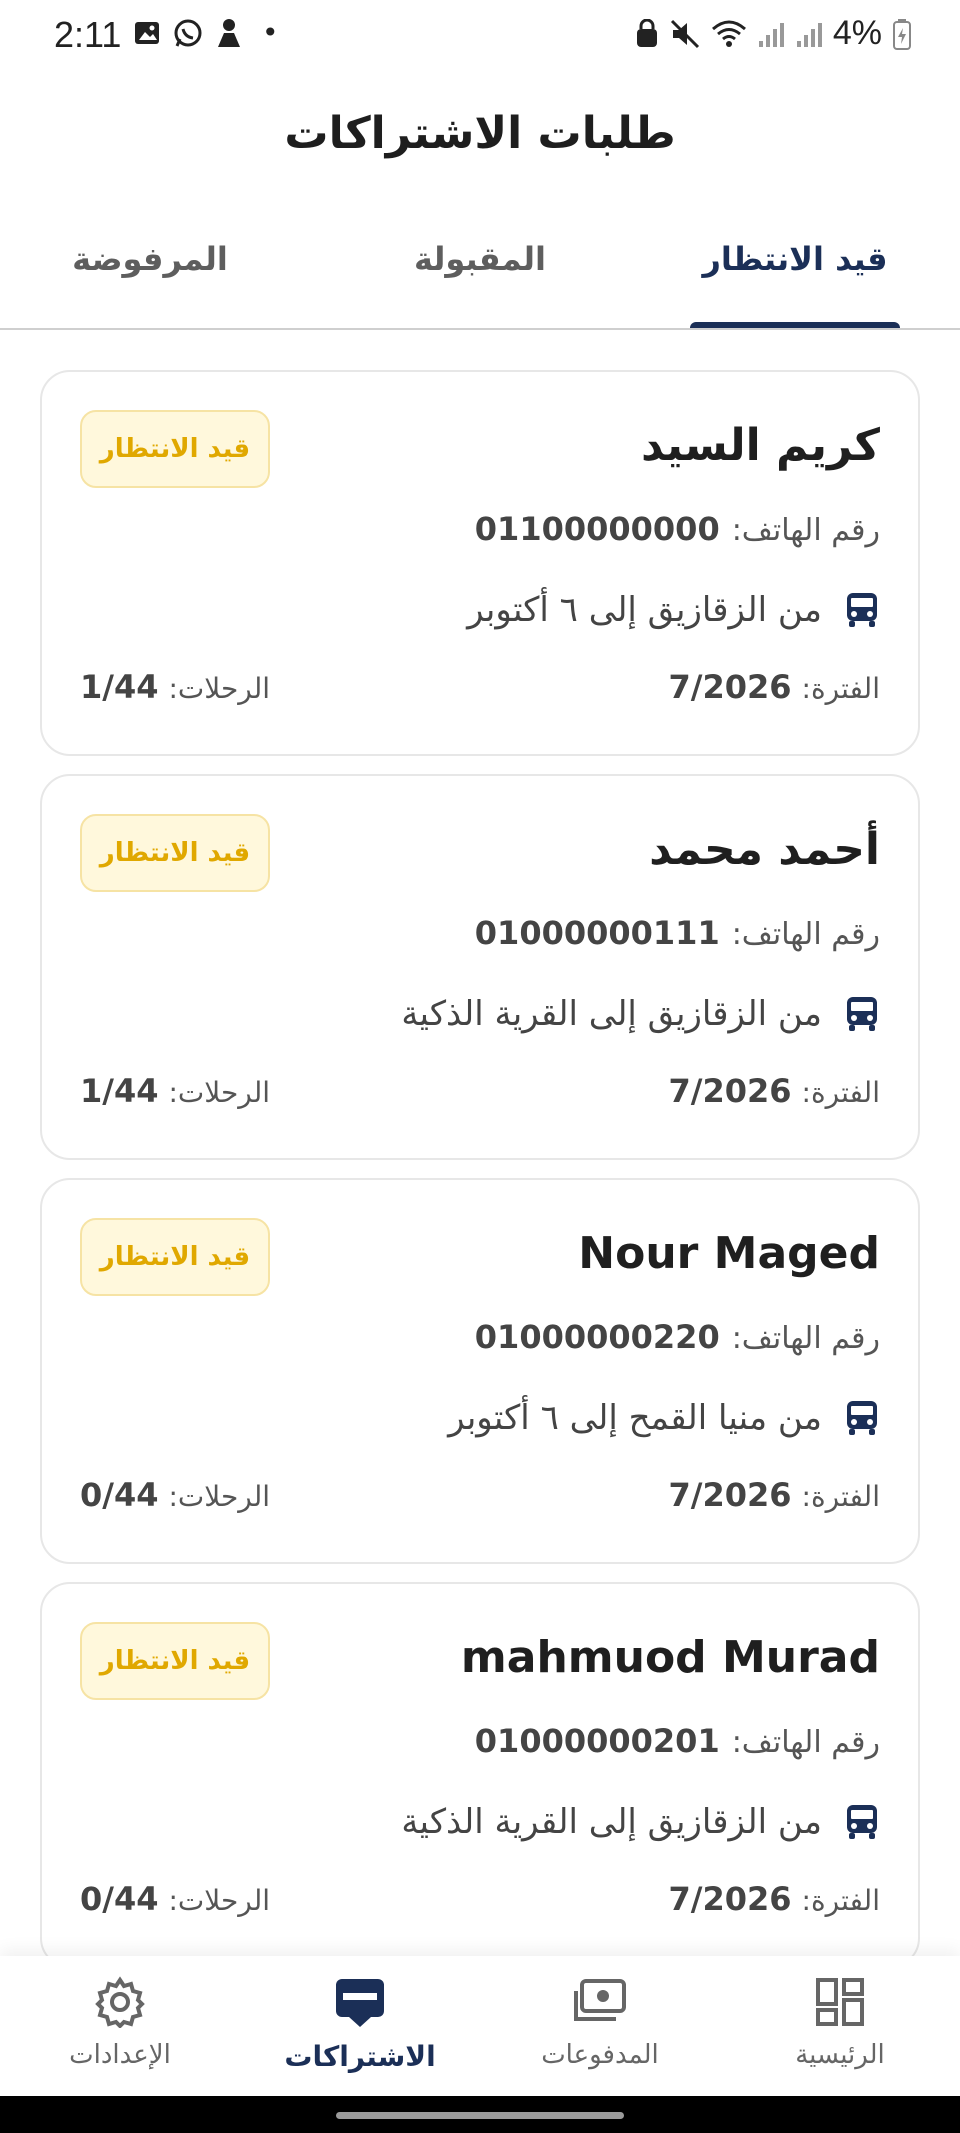  I want to click on route-text: من منيا القمح إلى ٦ أكتوبر, so click(635, 1418).